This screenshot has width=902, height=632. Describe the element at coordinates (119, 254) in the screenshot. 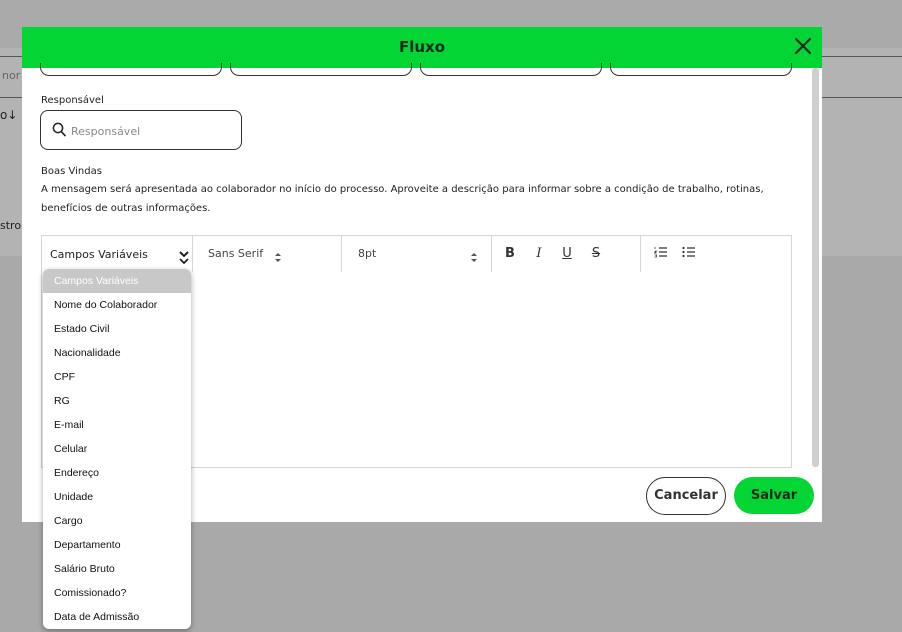

I see `variables-select: Campos Variáveis` at that location.